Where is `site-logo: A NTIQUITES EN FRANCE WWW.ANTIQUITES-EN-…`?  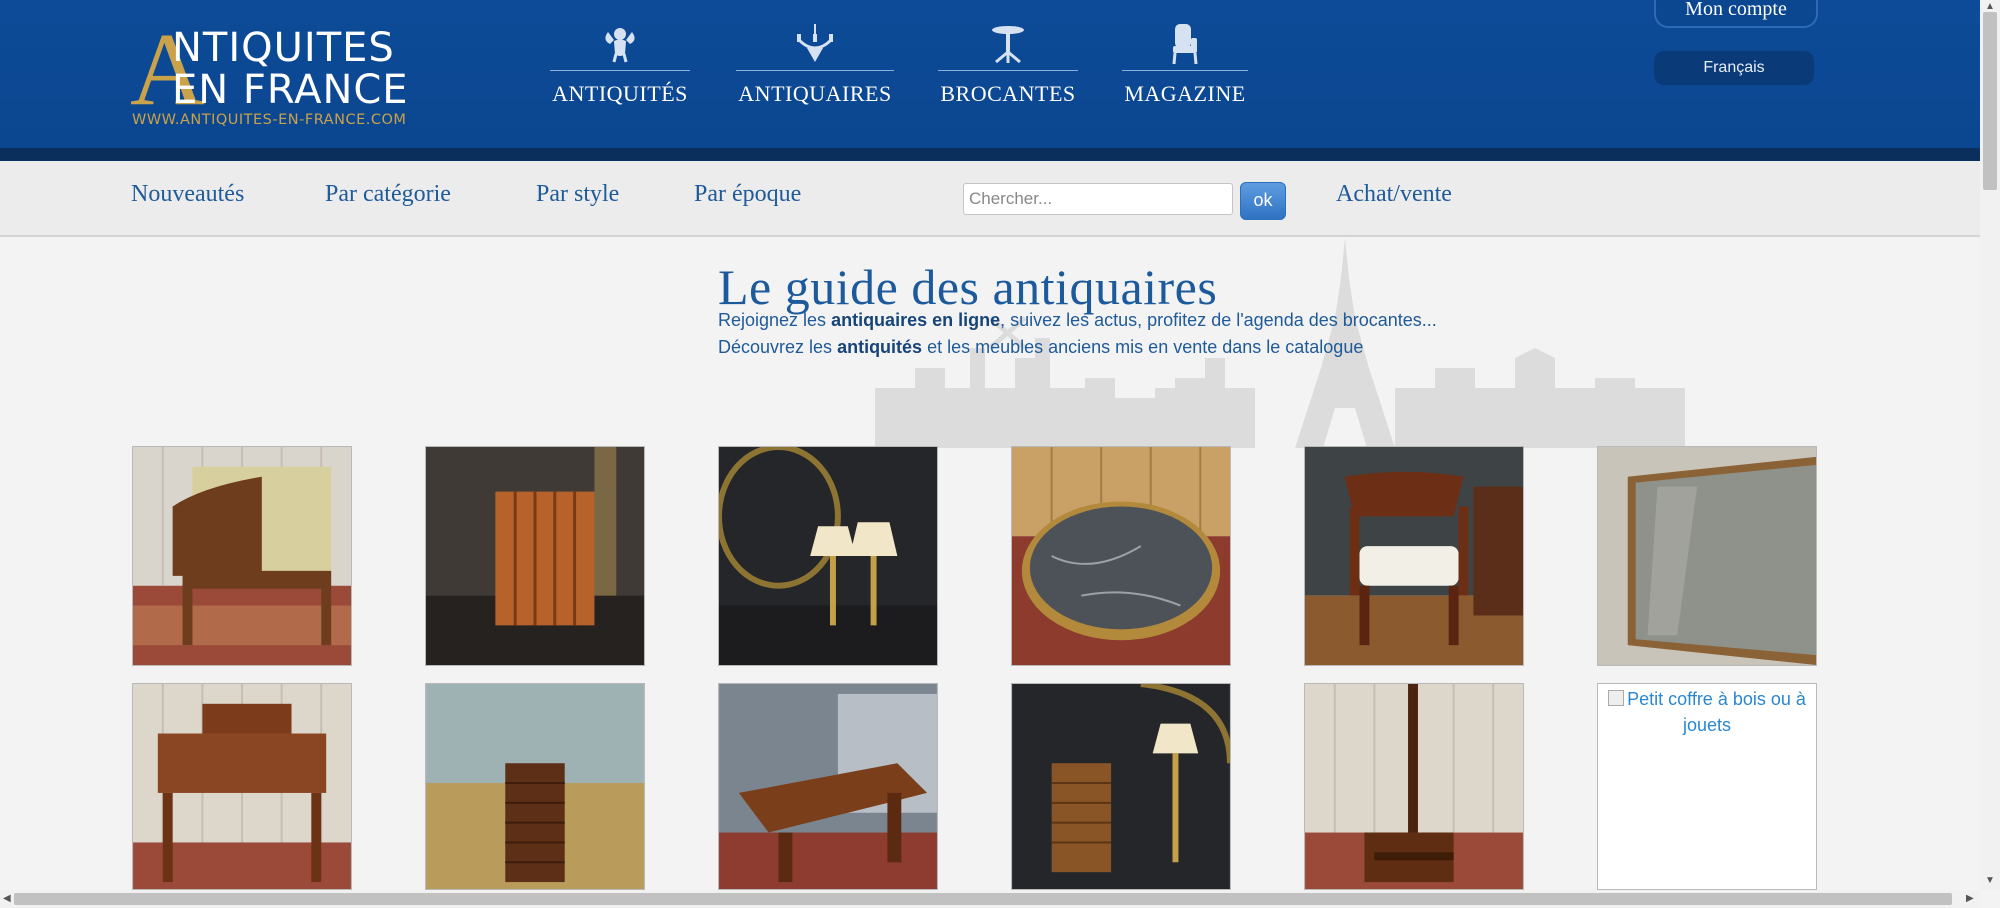 site-logo: A NTIQUITES EN FRANCE WWW.ANTIQUITES-EN-… is located at coordinates (290, 74).